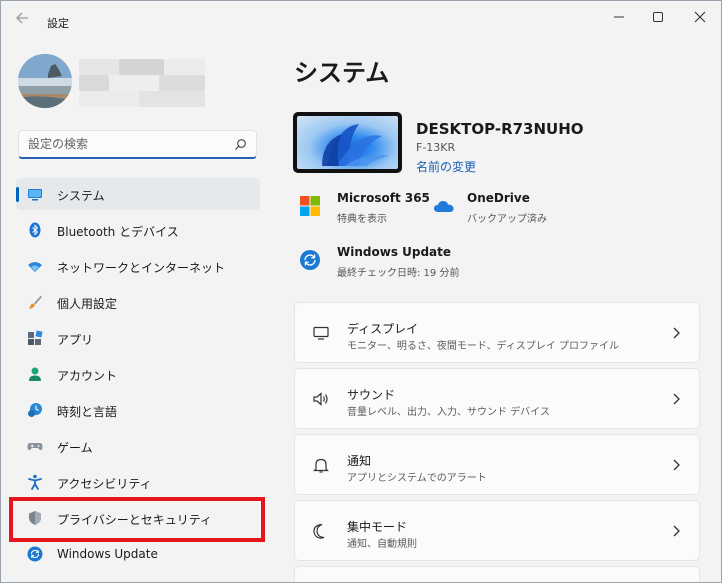 The image size is (722, 583). Describe the element at coordinates (35, 410) in the screenshot. I see `clock-globe-icon` at that location.